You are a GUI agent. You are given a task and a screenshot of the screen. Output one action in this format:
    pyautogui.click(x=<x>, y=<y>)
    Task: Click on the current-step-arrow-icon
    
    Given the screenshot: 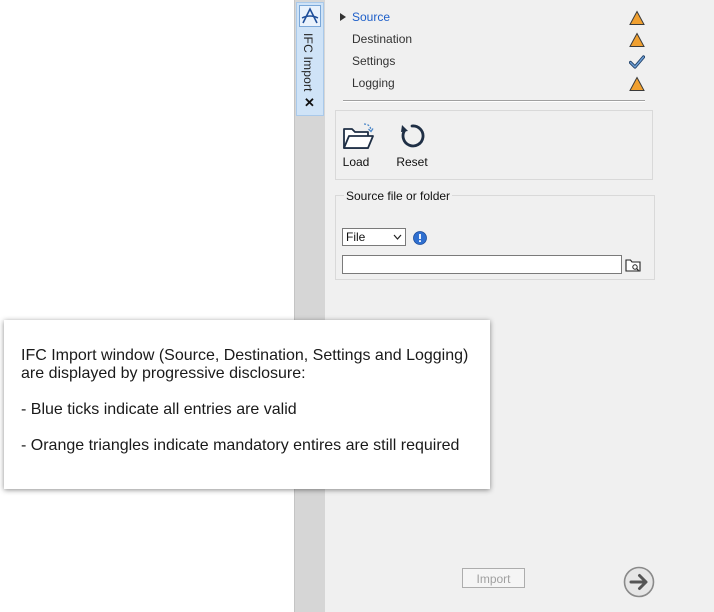 What is the action you would take?
    pyautogui.click(x=343, y=17)
    